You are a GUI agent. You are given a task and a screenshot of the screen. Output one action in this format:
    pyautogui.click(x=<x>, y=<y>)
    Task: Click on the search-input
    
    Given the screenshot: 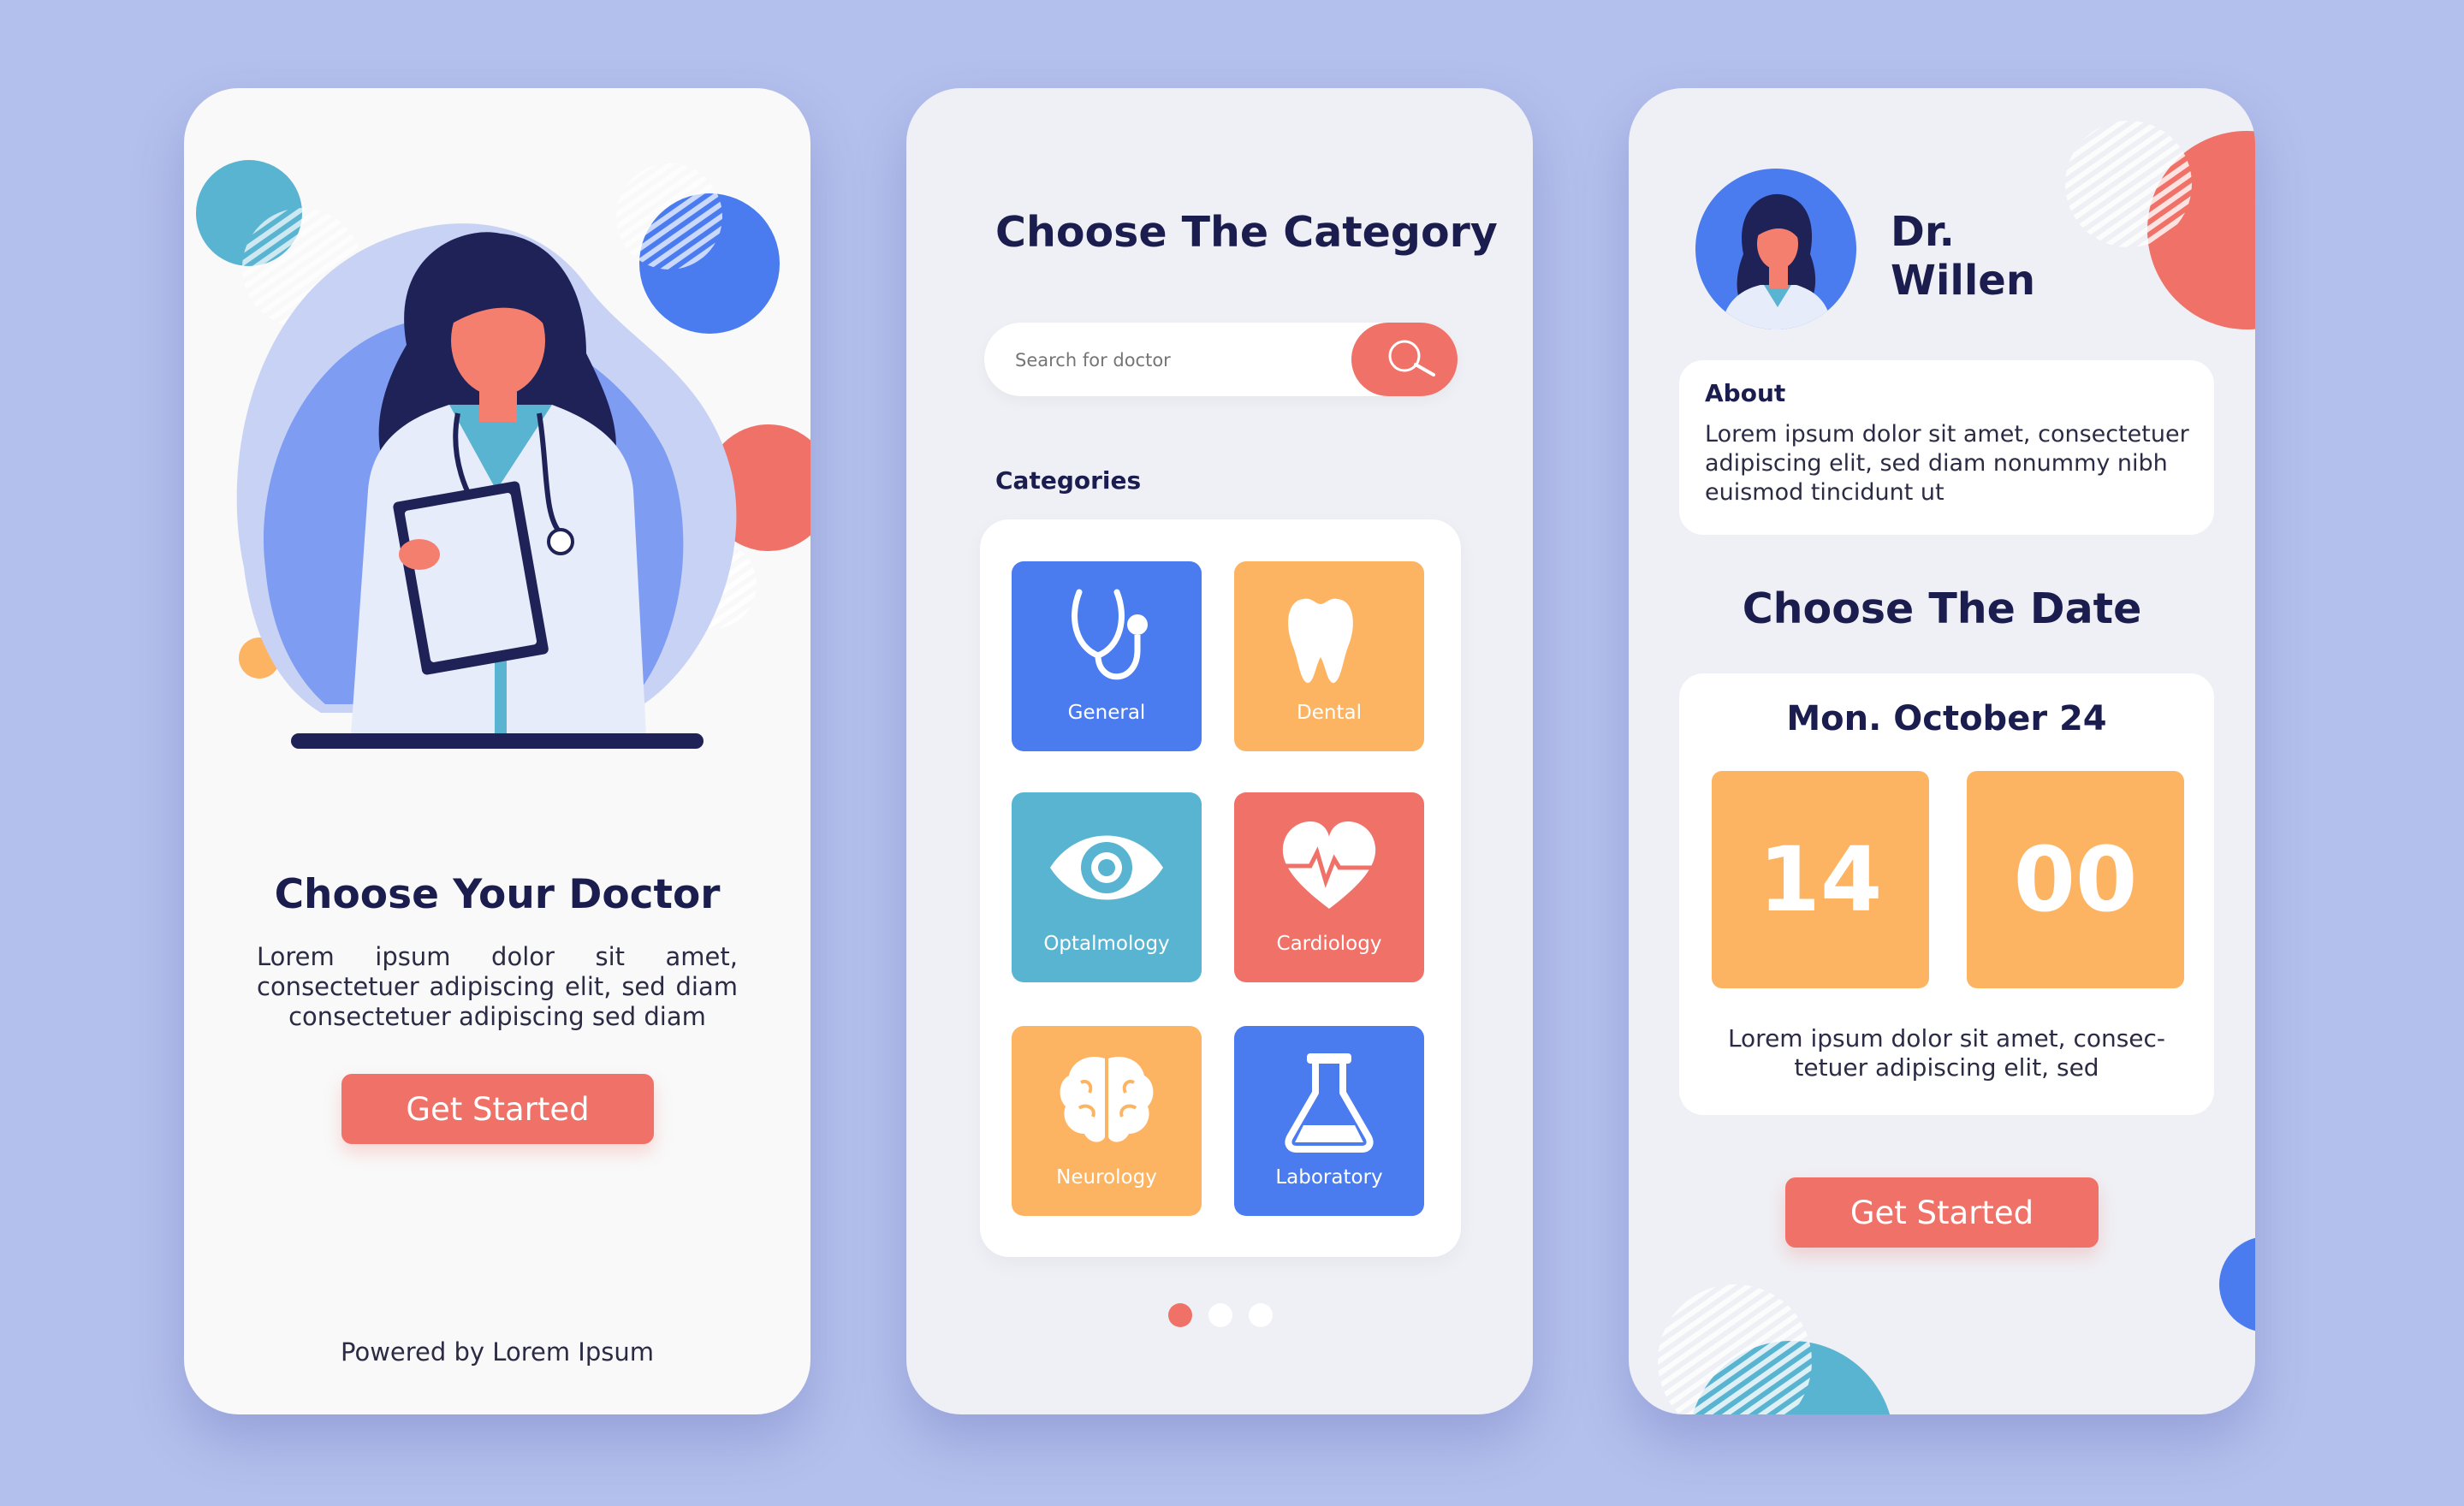 What is the action you would take?
    pyautogui.click(x=1177, y=360)
    